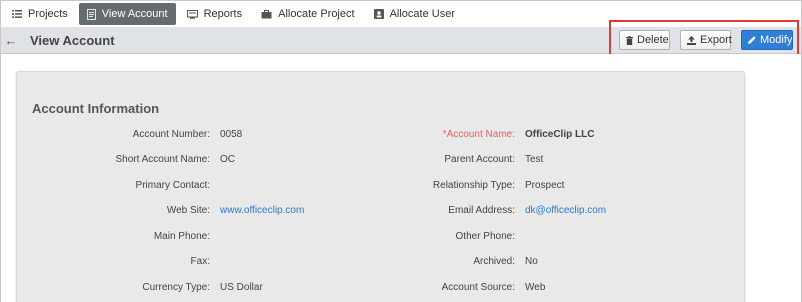 This screenshot has width=802, height=302. I want to click on nav-allocate-project-label: Allocate Project, so click(316, 14).